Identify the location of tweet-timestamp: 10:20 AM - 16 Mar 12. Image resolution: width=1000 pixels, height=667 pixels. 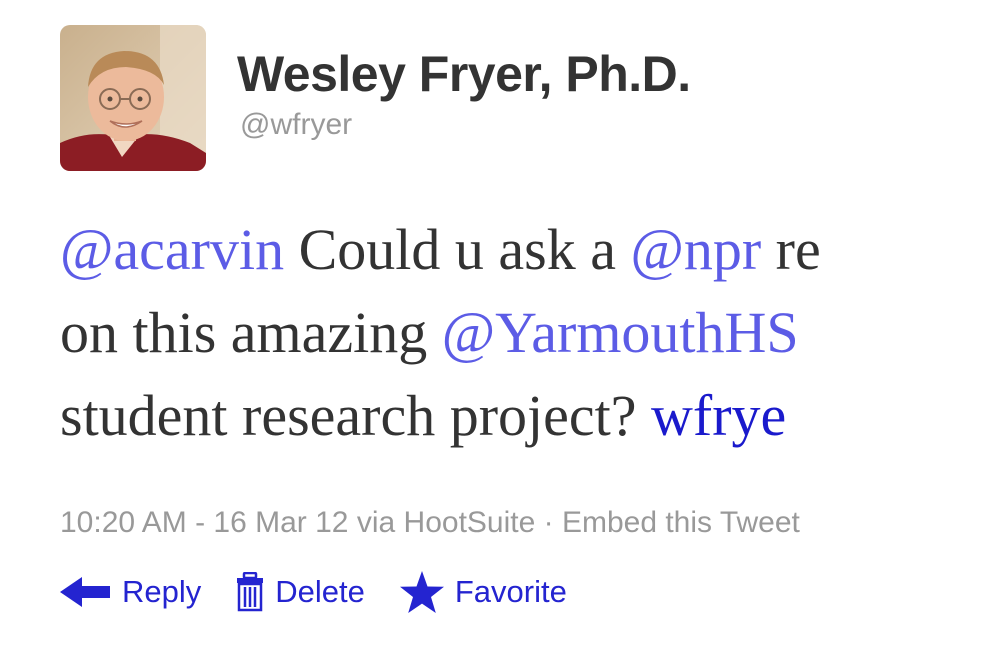
(204, 522).